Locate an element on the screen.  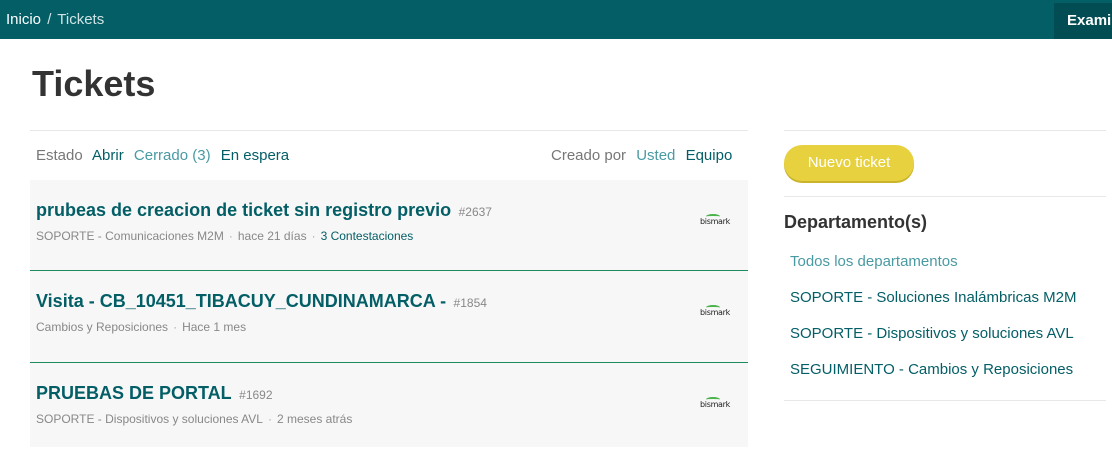
filter-status-closed: Cerrado (3) is located at coordinates (172, 155).